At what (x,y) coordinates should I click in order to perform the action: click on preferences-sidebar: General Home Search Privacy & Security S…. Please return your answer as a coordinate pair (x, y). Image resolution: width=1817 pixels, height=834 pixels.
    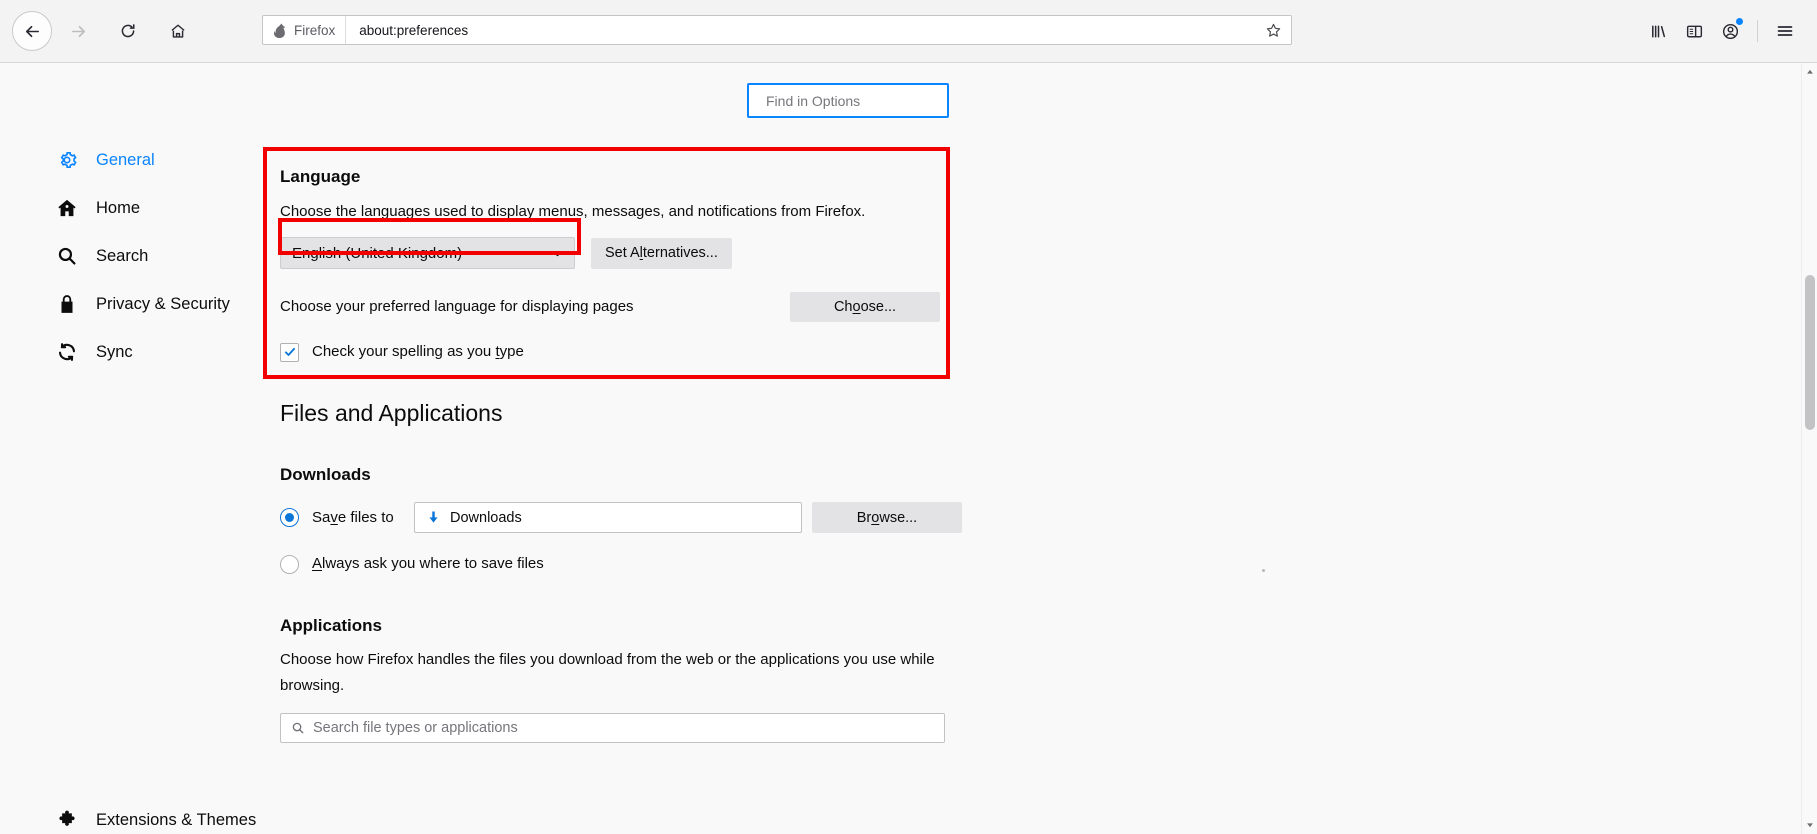
    Looking at the image, I should click on (131, 448).